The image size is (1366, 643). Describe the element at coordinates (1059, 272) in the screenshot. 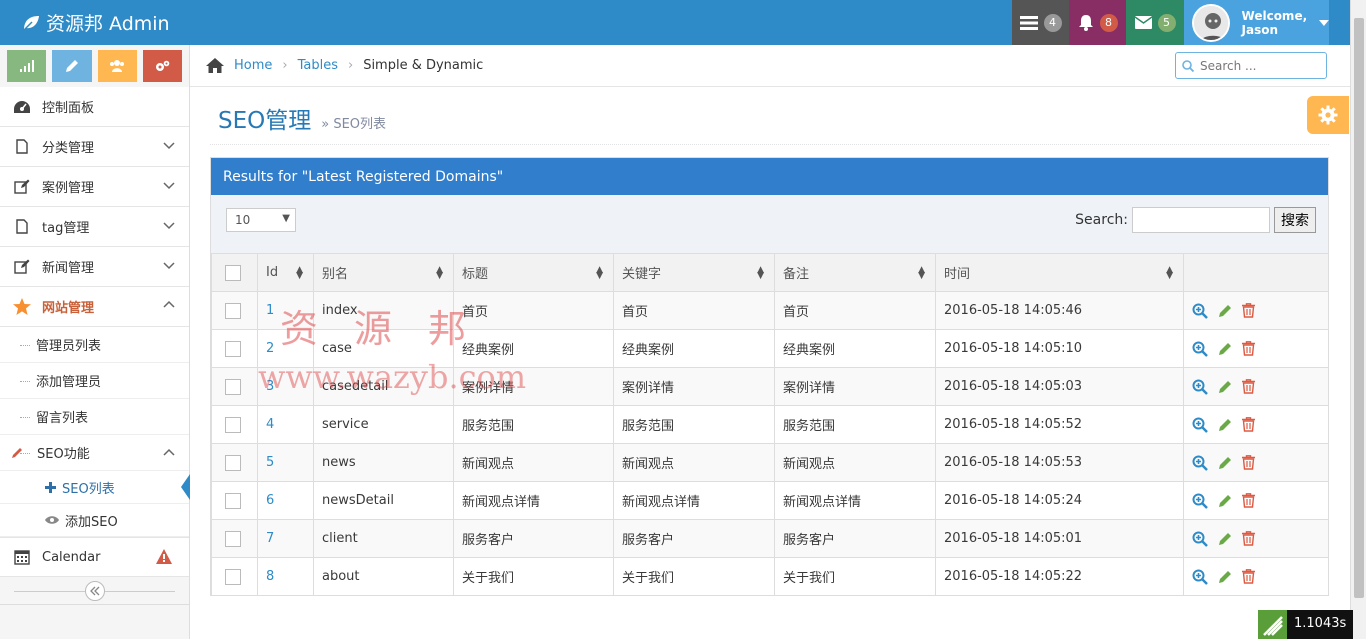

I see `column-header-time: 时间 ▲ ▼` at that location.